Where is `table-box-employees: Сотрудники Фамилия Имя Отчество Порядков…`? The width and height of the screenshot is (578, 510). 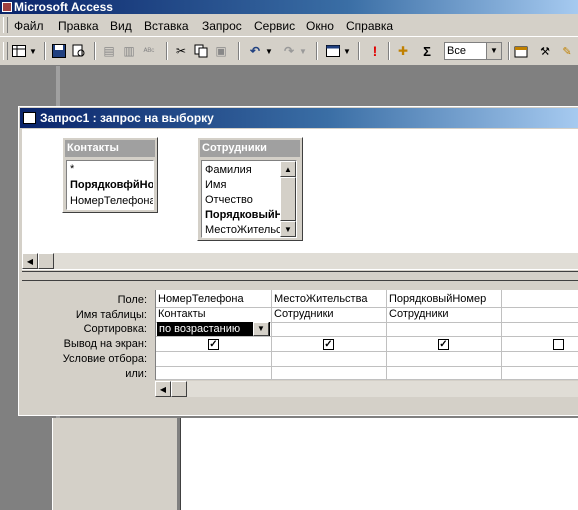 table-box-employees: Сотрудники Фамилия Имя Отчество Порядков… is located at coordinates (250, 189).